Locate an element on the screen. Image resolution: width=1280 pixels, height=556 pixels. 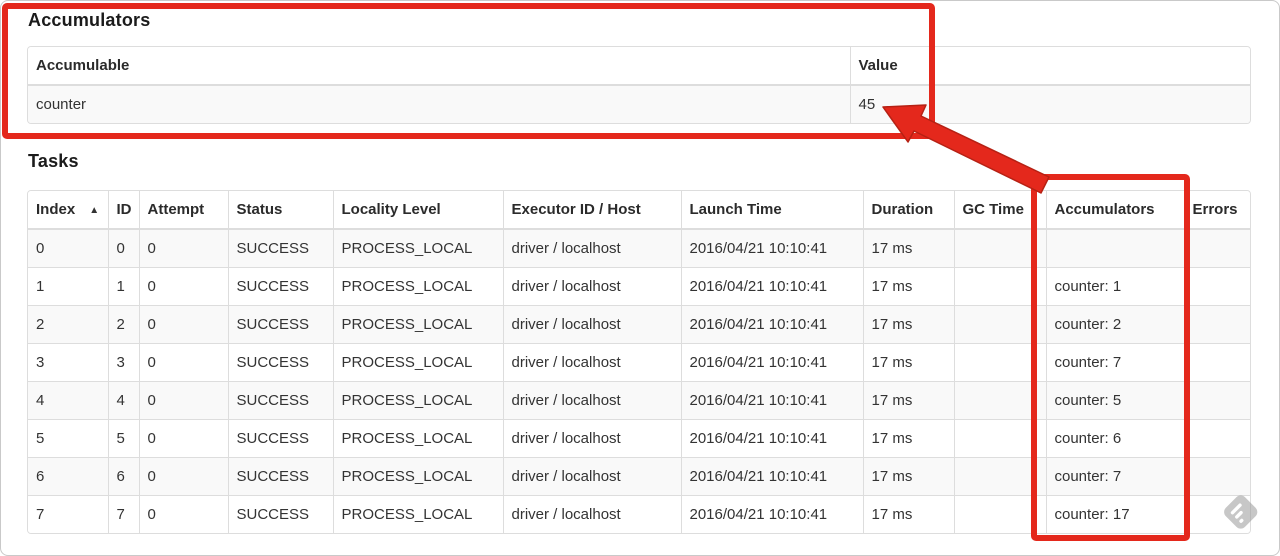
cell-id: 0 is located at coordinates (123, 248).